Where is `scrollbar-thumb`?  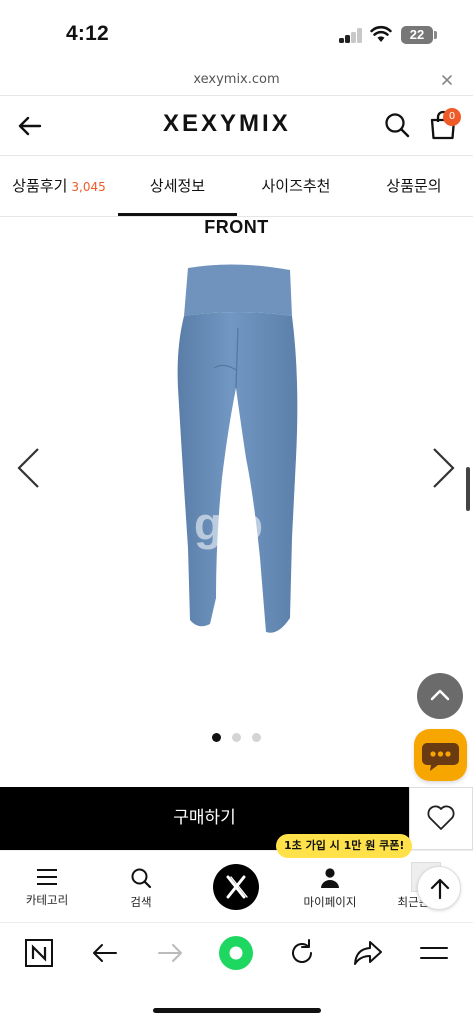
scrollbar-thumb is located at coordinates (468, 489).